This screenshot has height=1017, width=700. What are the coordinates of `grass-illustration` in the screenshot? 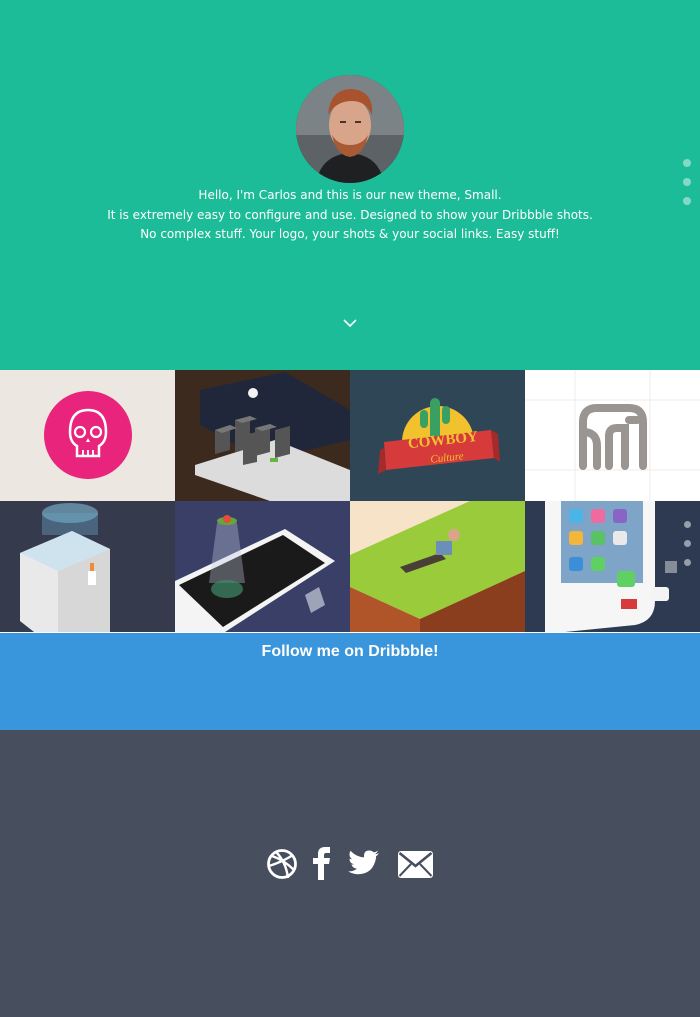 It's located at (437, 566).